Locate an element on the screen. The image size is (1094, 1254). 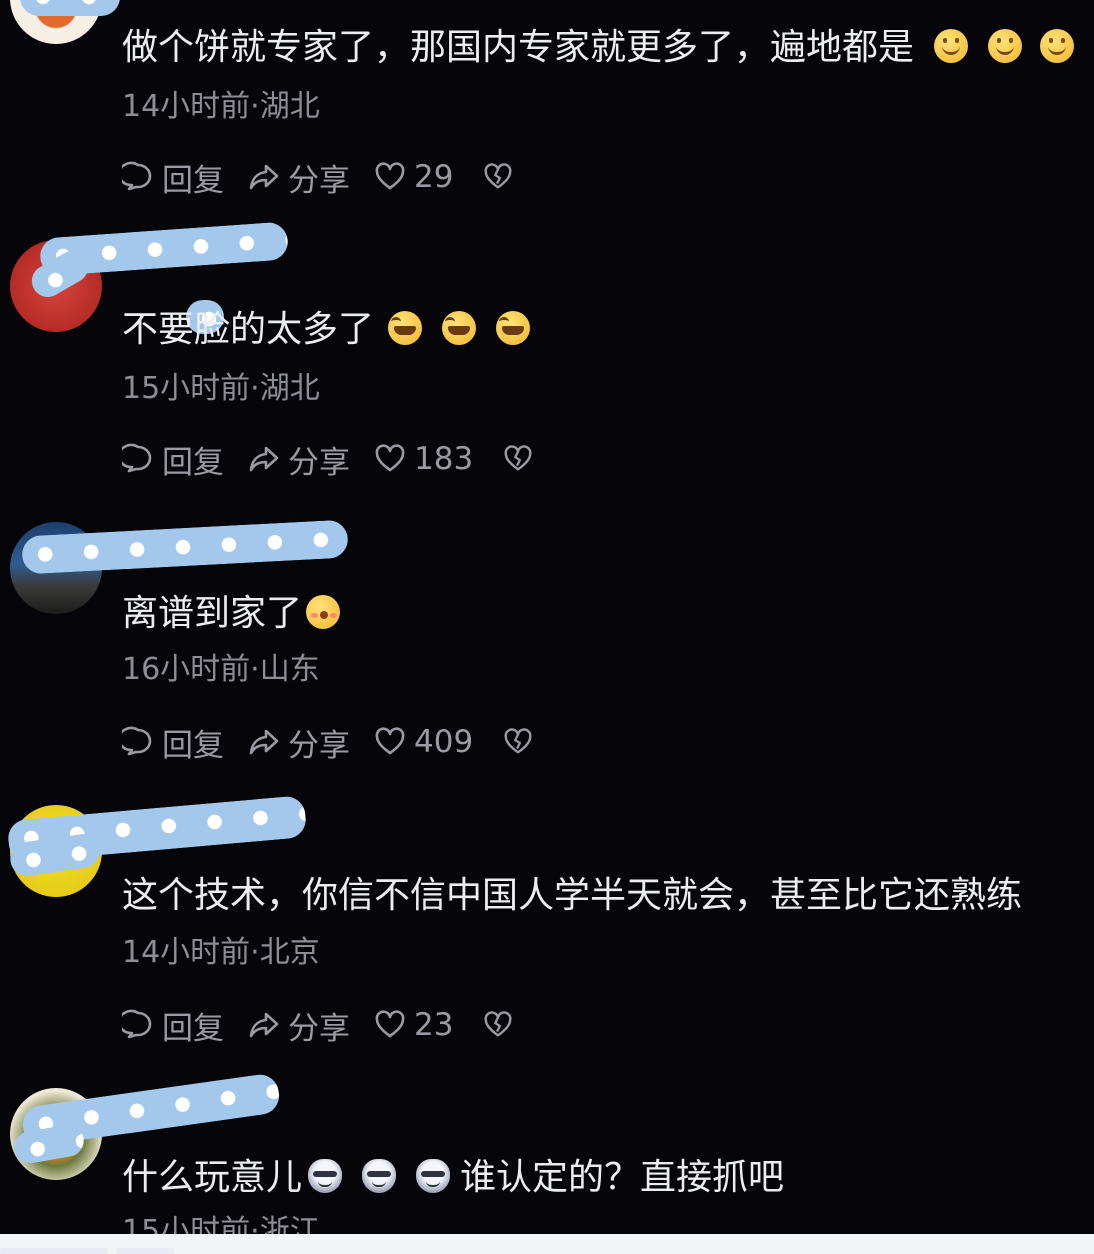
like-button: 409 is located at coordinates (423, 742).